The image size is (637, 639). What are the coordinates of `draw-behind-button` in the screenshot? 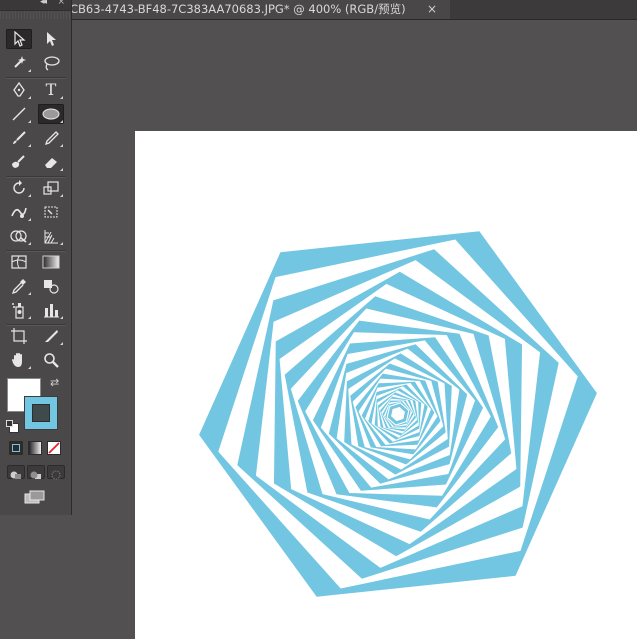 It's located at (36, 472).